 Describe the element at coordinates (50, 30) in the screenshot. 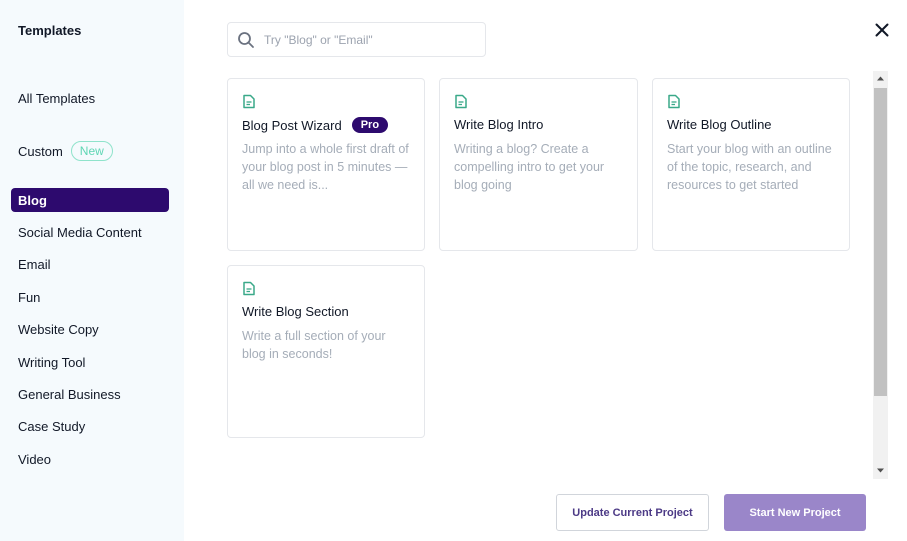

I see `sidebar-title: Templates` at that location.